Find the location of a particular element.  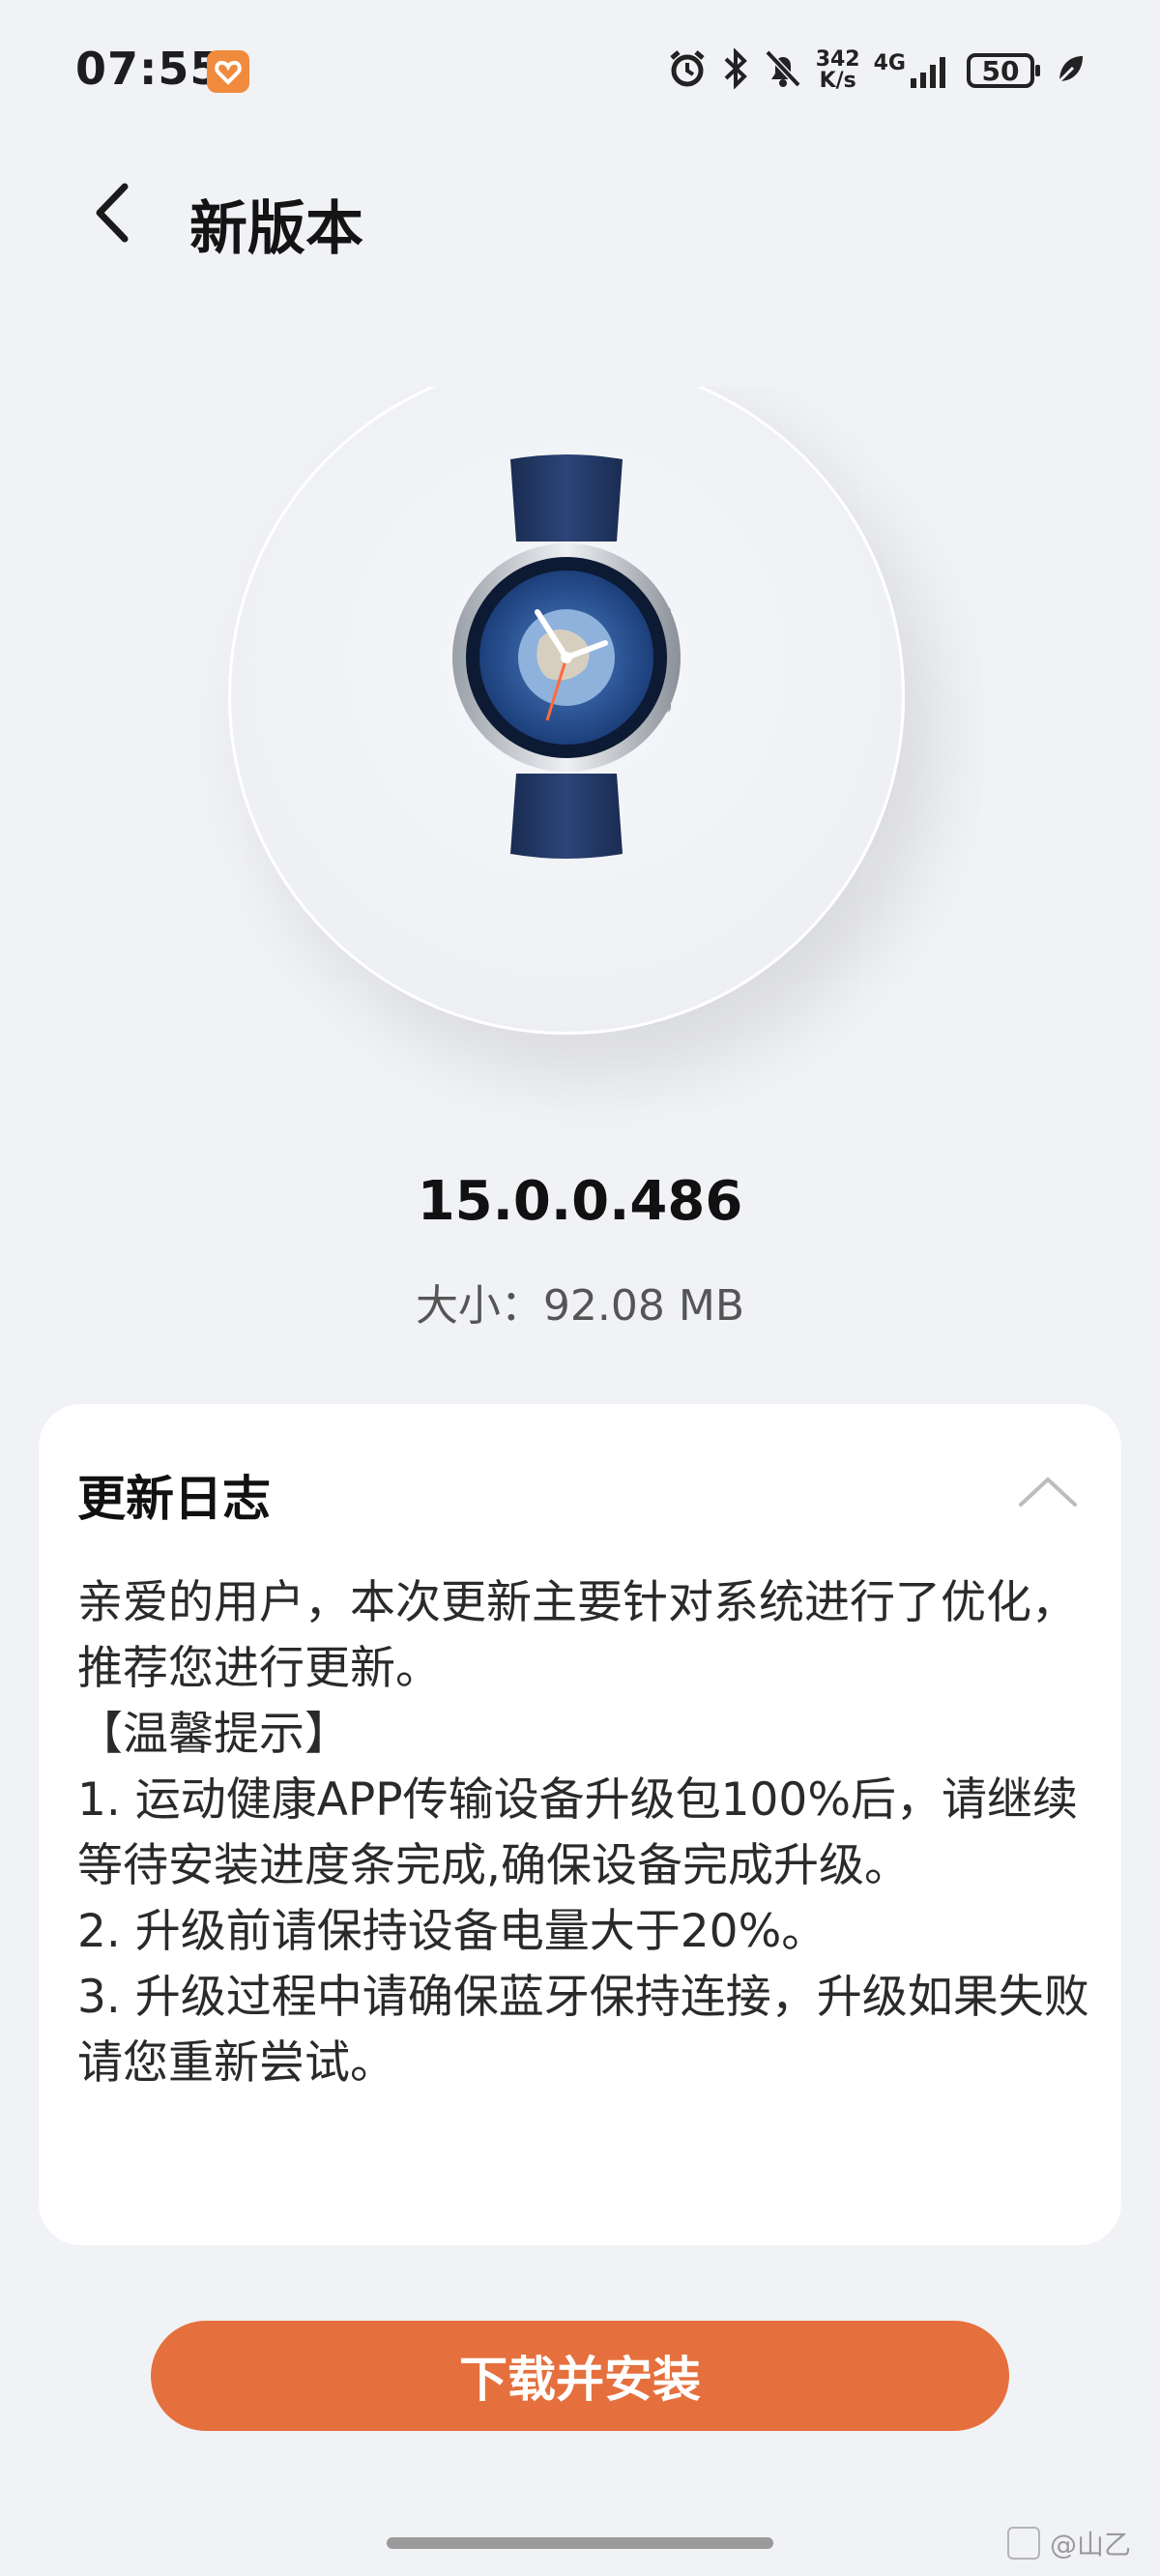

collapse-chevron-icon is located at coordinates (1048, 1491).